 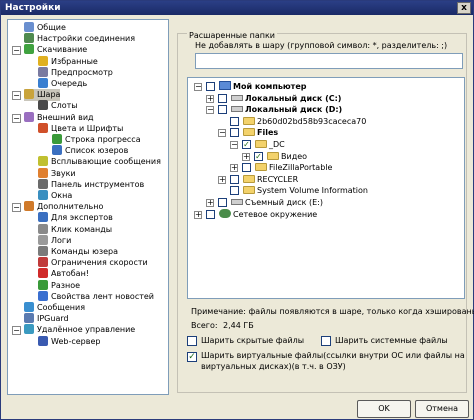 What do you see at coordinates (68, 61) in the screenshot?
I see `sidebar-item-star: Избранные` at bounding box center [68, 61].